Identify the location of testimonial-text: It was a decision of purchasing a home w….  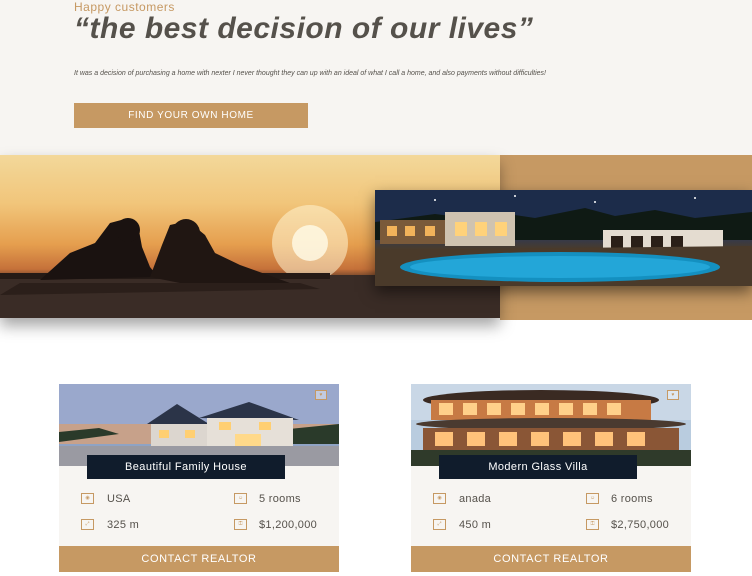
(310, 73).